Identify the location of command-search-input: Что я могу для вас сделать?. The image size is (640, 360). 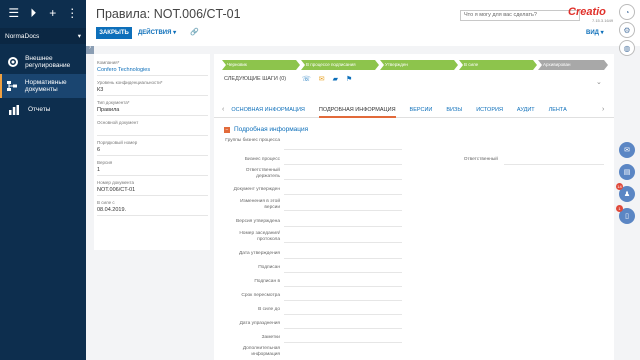
(520, 15).